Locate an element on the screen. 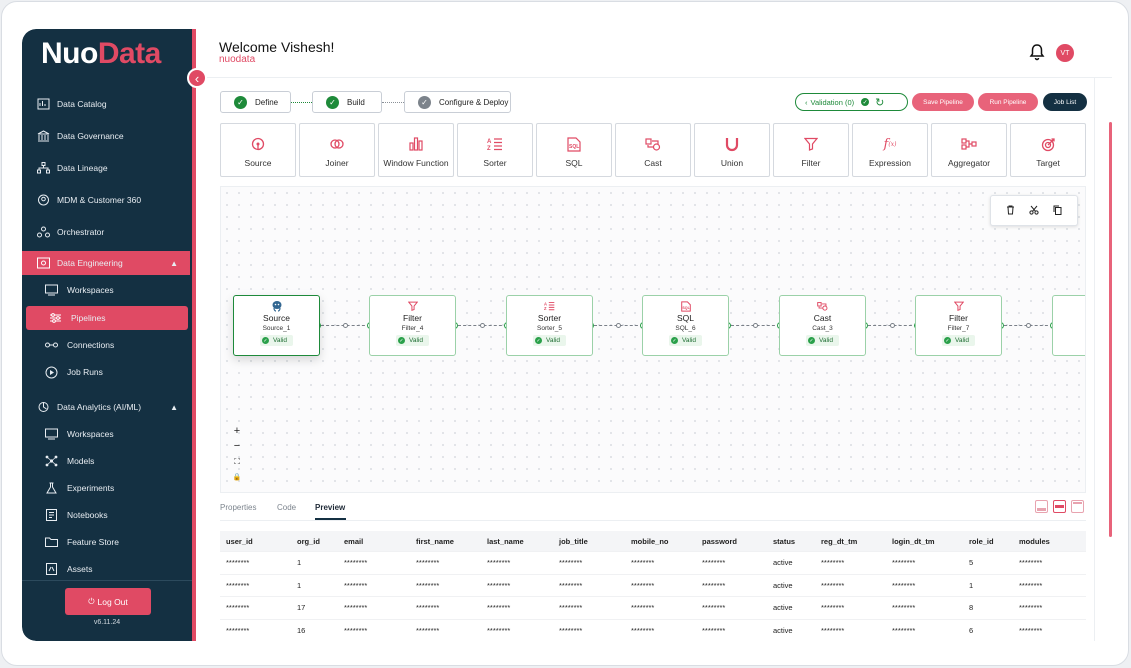 The width and height of the screenshot is (1131, 668). lock-button: 🔒 is located at coordinates (237, 477).